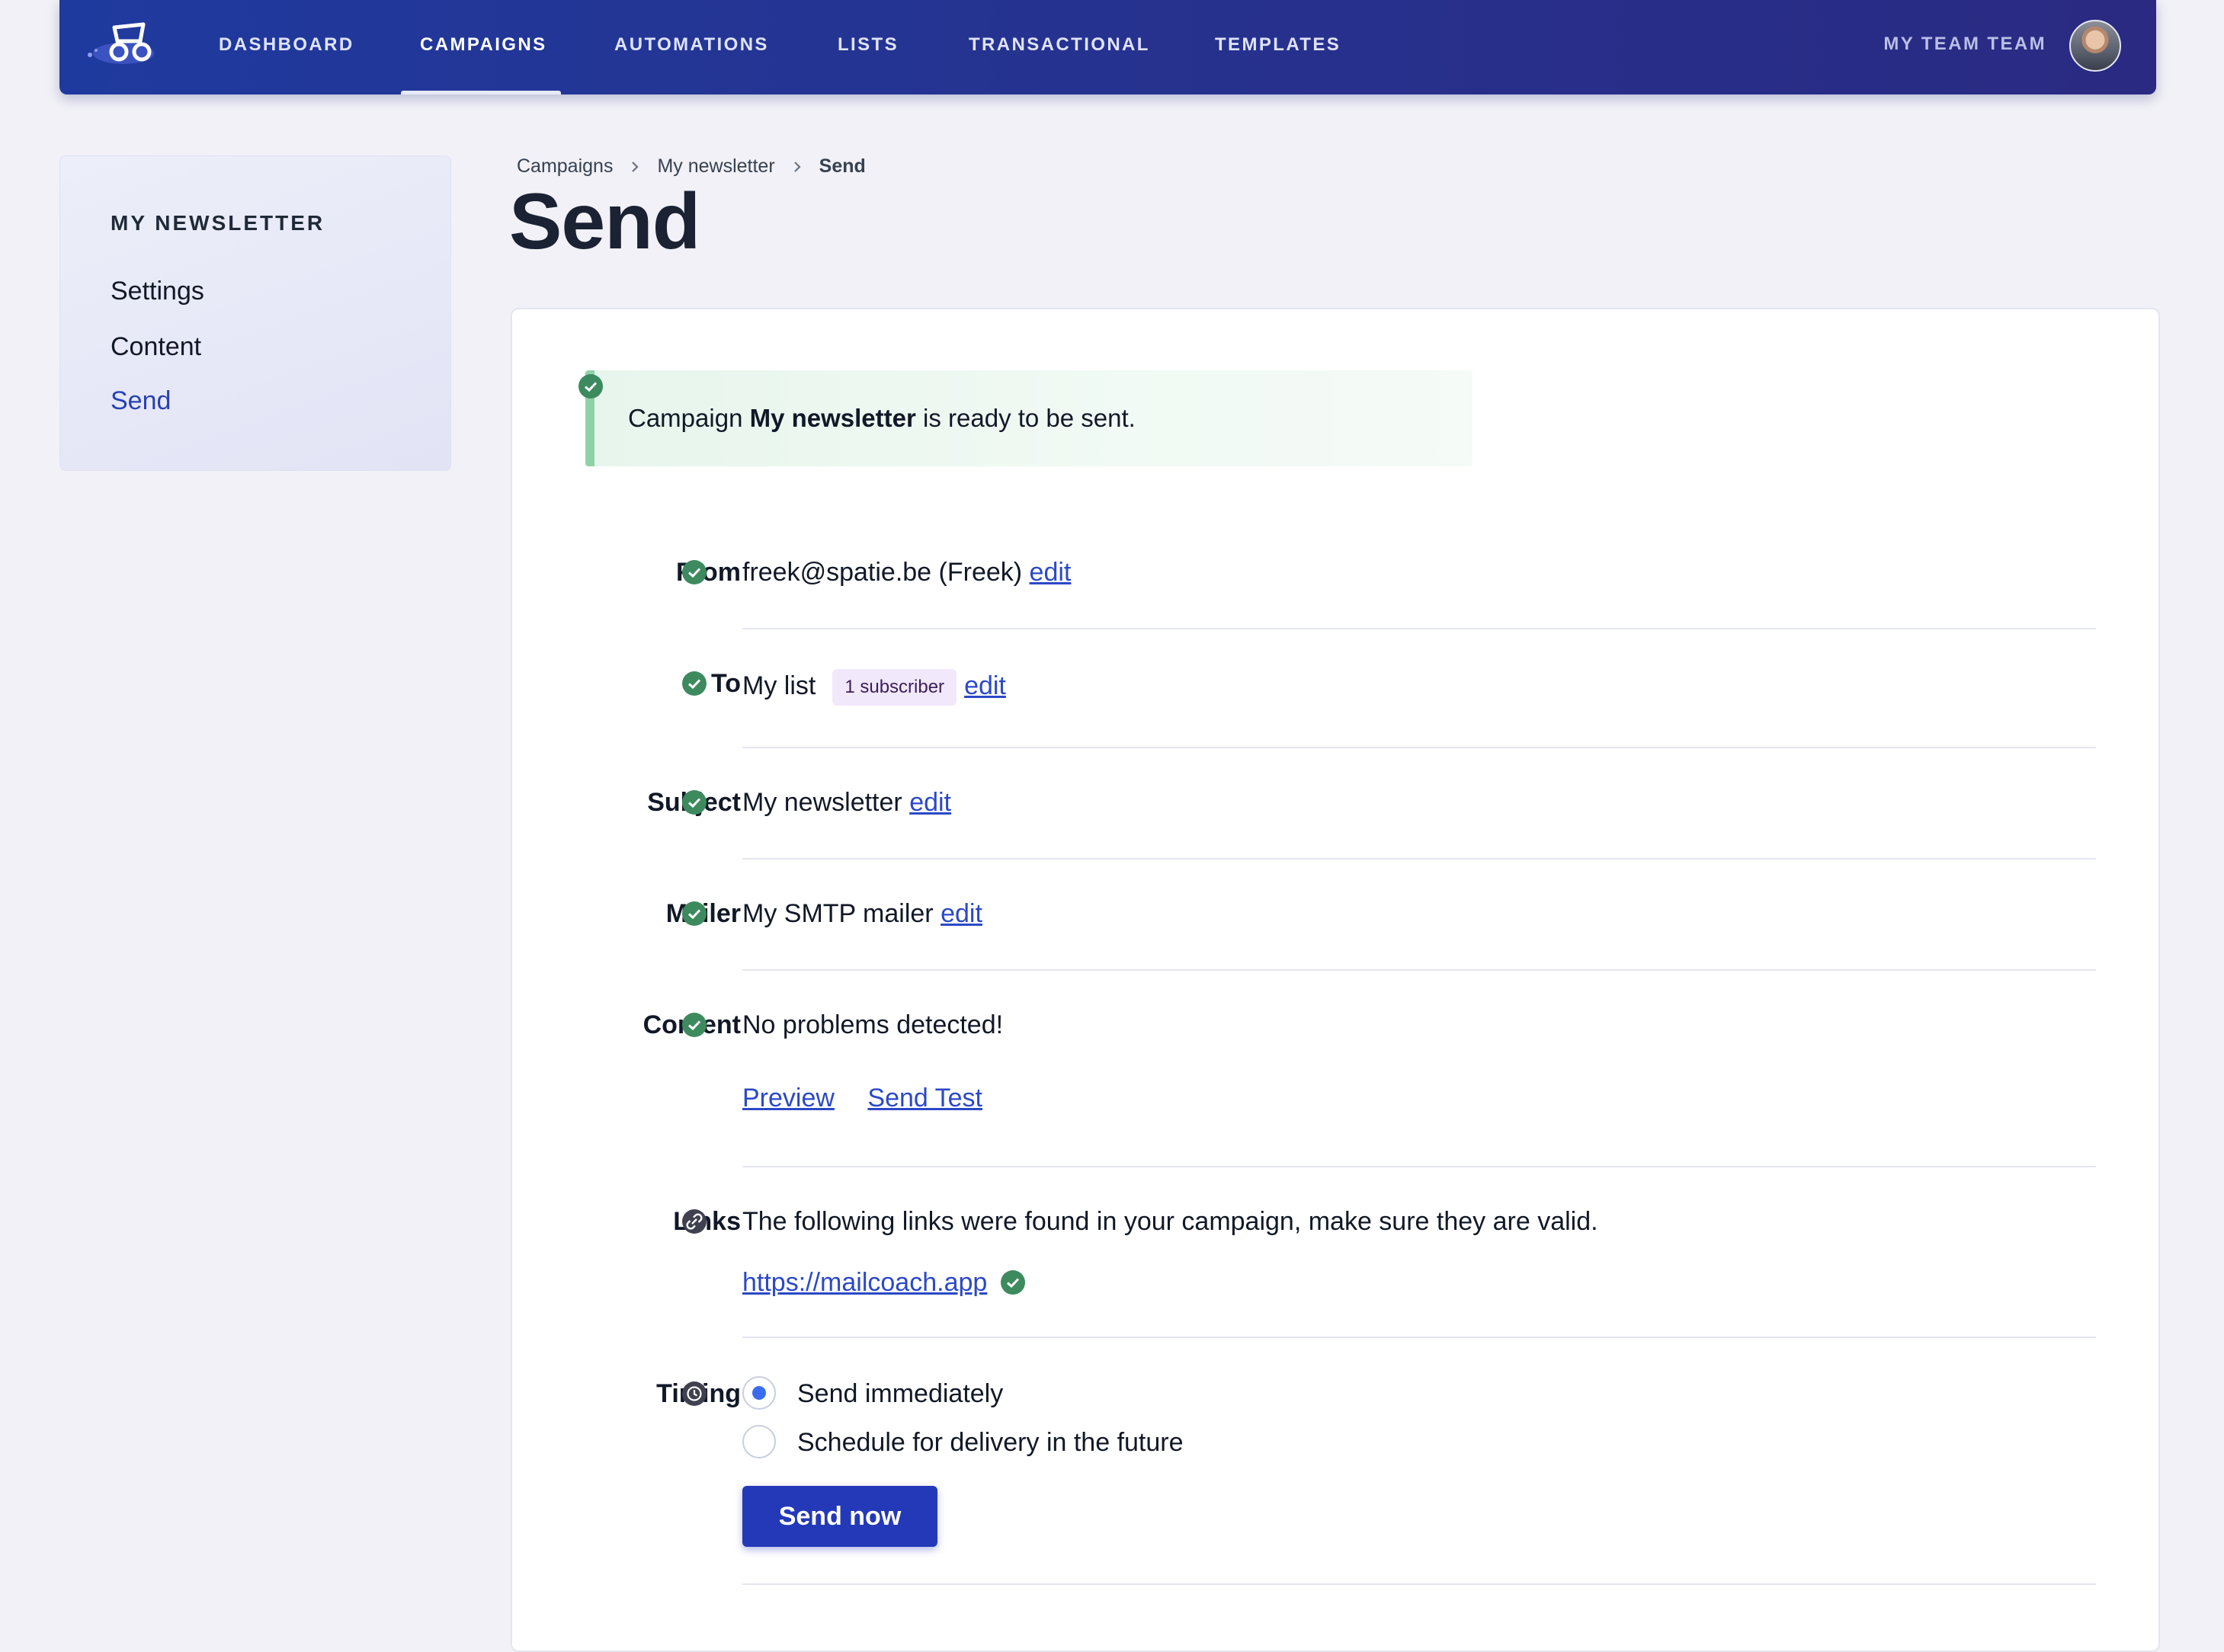  I want to click on mailer-value: My SMTP mailer edit, so click(862, 914).